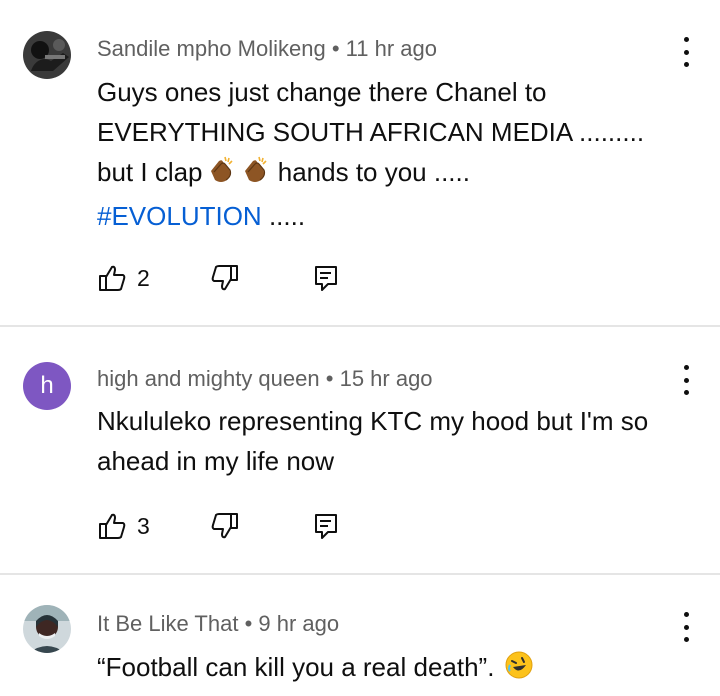 Image resolution: width=720 pixels, height=696 pixels. Describe the element at coordinates (179, 216) in the screenshot. I see `hashtag-link: #EVOLUTION` at that location.